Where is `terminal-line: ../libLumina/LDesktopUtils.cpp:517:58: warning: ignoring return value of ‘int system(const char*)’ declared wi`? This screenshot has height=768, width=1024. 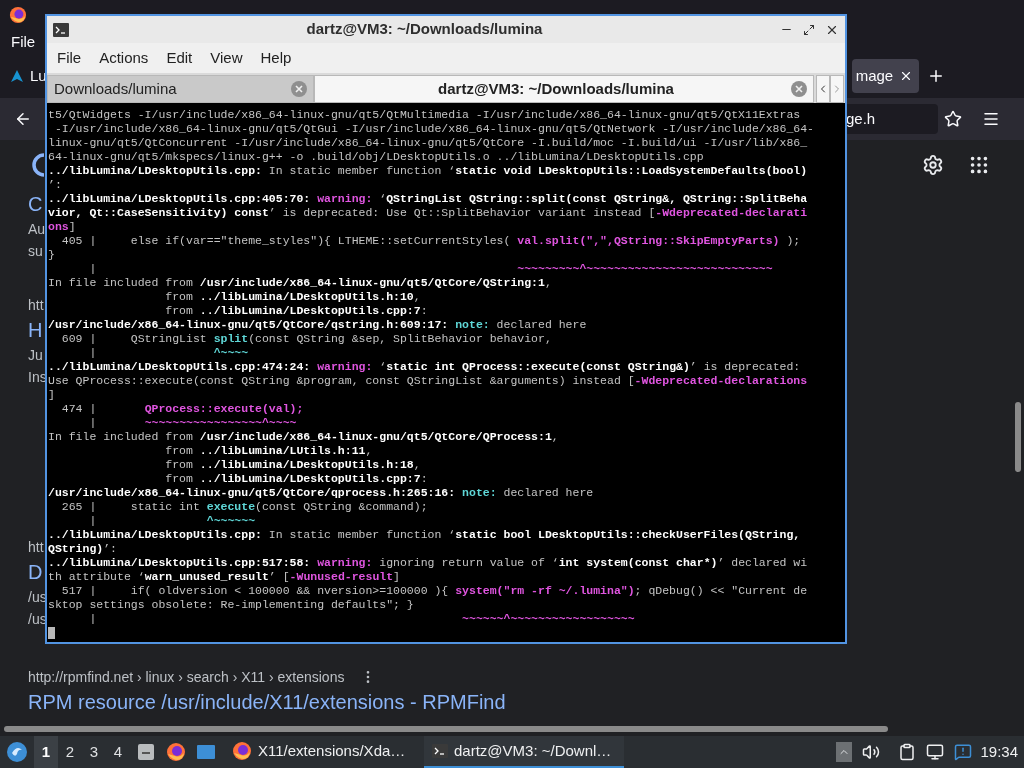 terminal-line: ../libLumina/LDesktopUtils.cpp:517:58: warning: ignoring return value of ‘int system(const char*)’ declared wi is located at coordinates (428, 563).